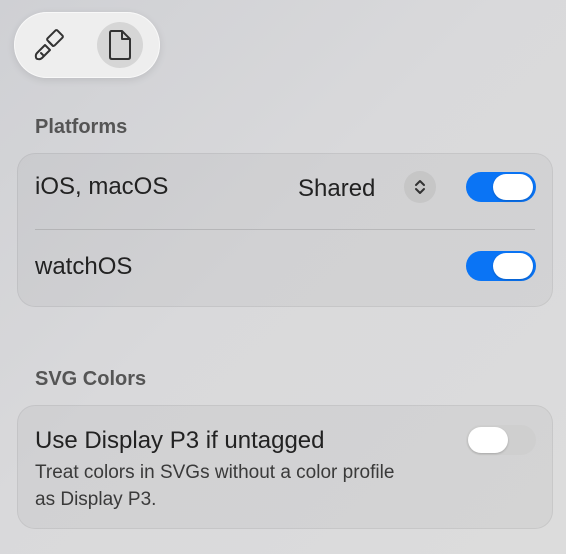 This screenshot has width=566, height=554. I want to click on paintbrush-icon, so click(49, 45).